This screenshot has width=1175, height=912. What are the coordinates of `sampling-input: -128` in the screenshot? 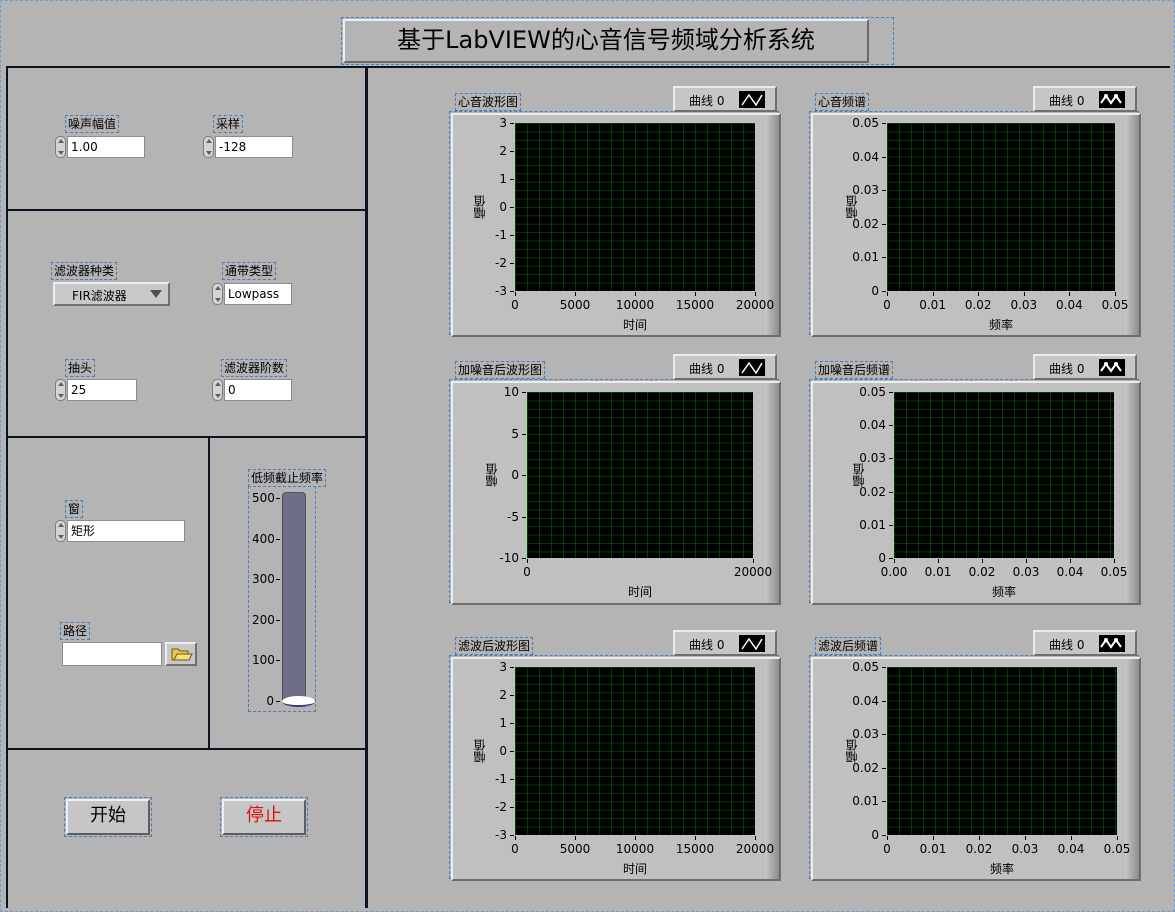 It's located at (254, 147).